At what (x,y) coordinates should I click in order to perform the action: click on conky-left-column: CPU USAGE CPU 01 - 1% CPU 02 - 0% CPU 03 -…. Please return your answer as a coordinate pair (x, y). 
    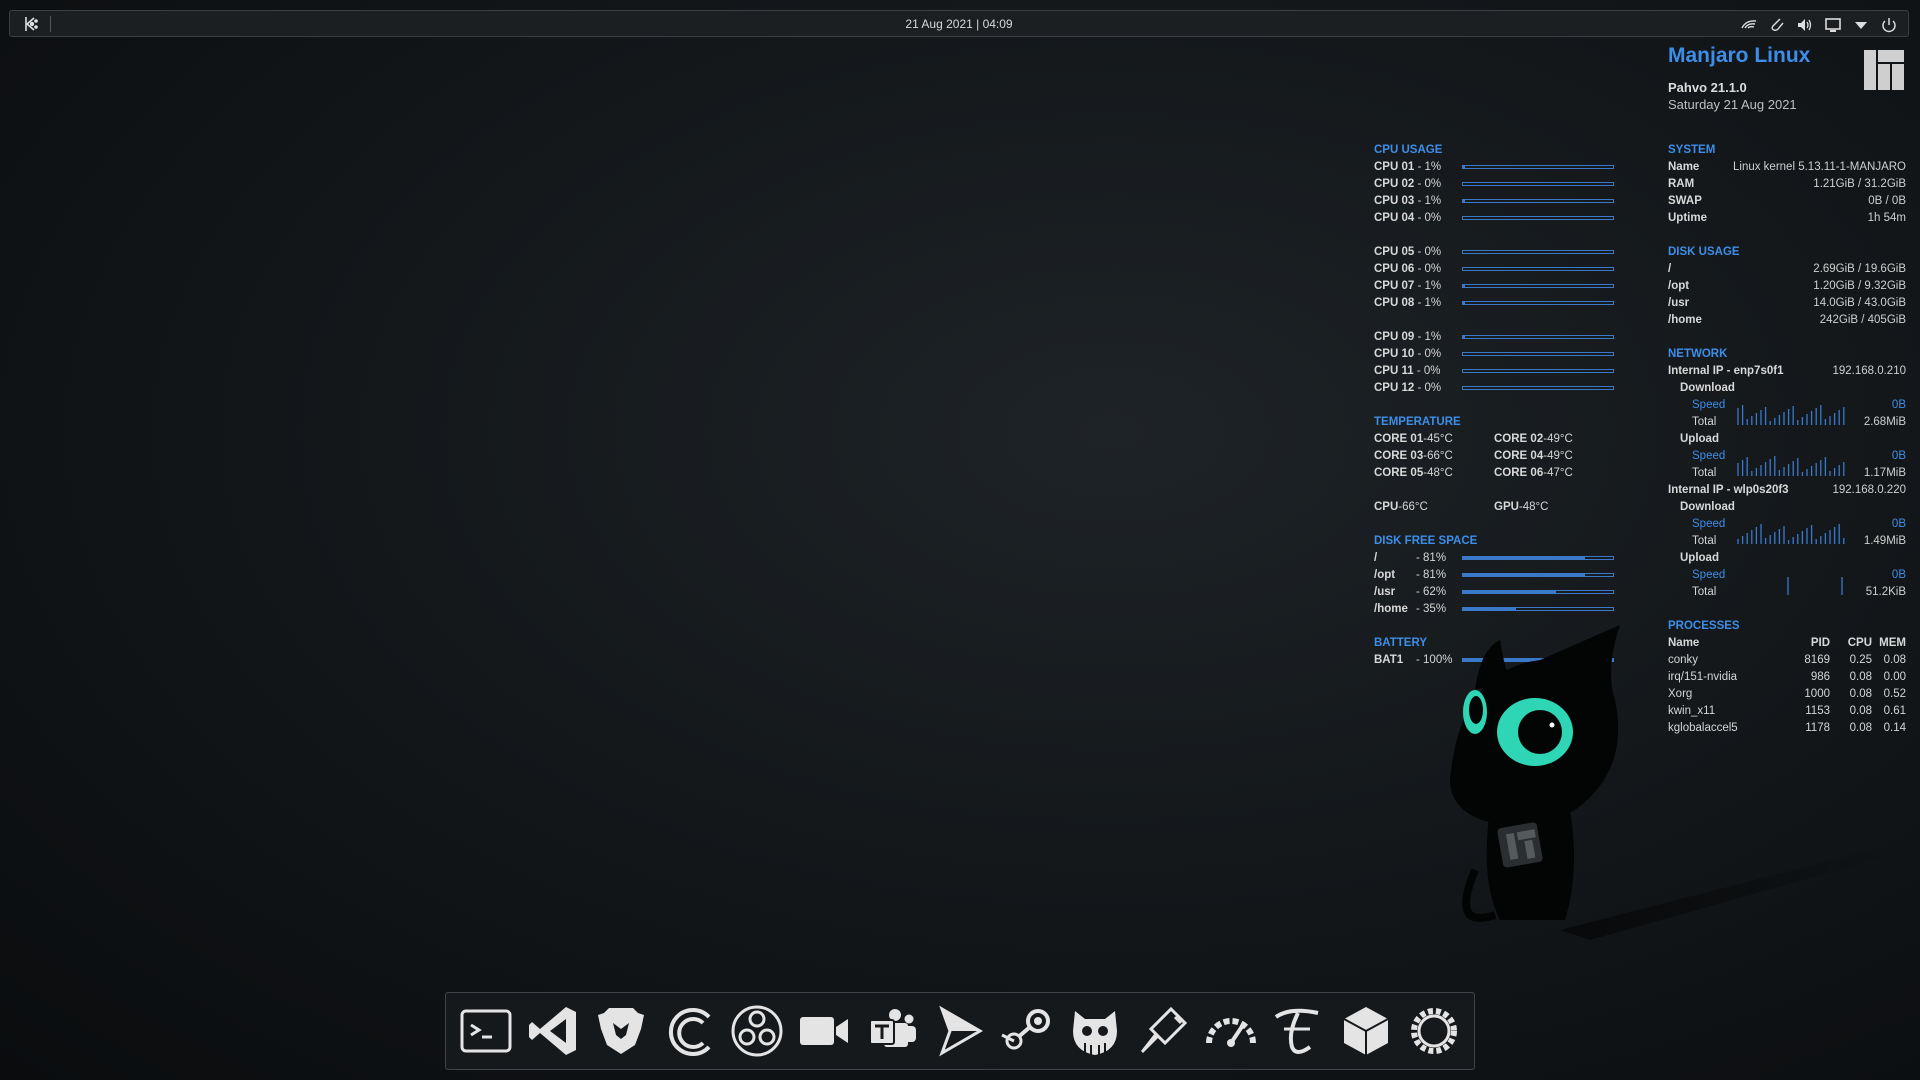
    Looking at the image, I should click on (1494, 405).